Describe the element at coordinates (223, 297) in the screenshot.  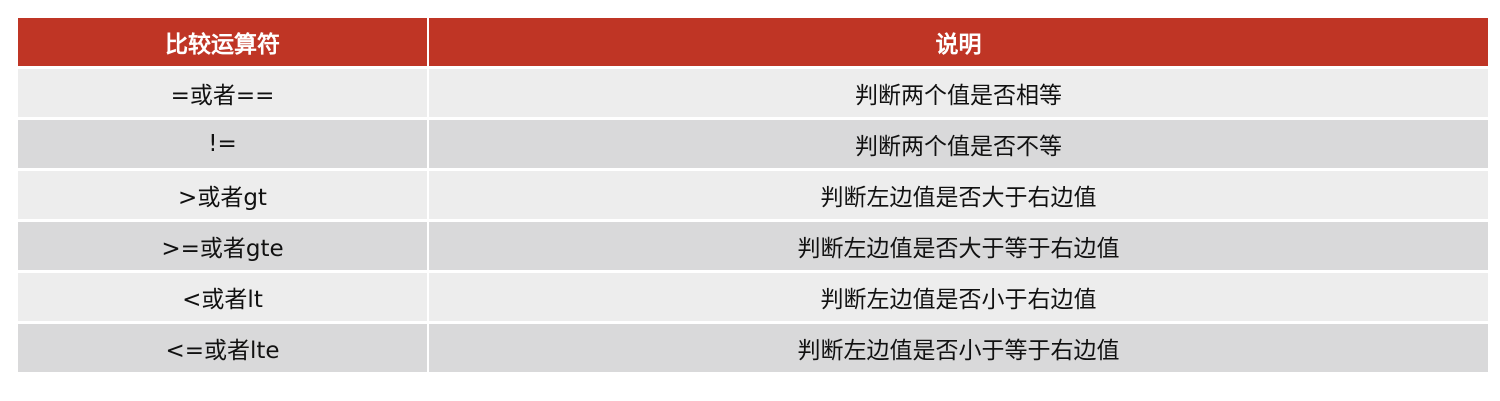
I see `operator-cell: <或者lt` at that location.